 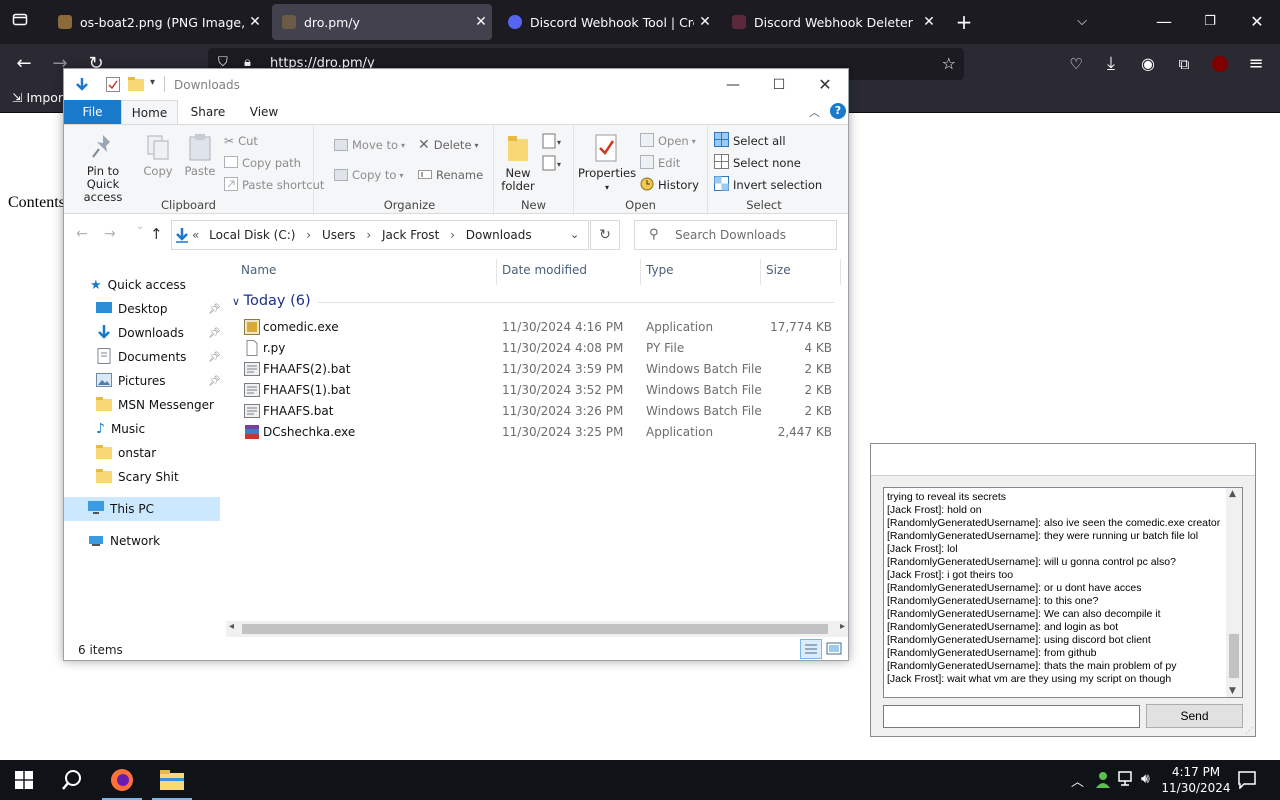 What do you see at coordinates (1111, 64) in the screenshot?
I see `downloads-icon: ⤓` at bounding box center [1111, 64].